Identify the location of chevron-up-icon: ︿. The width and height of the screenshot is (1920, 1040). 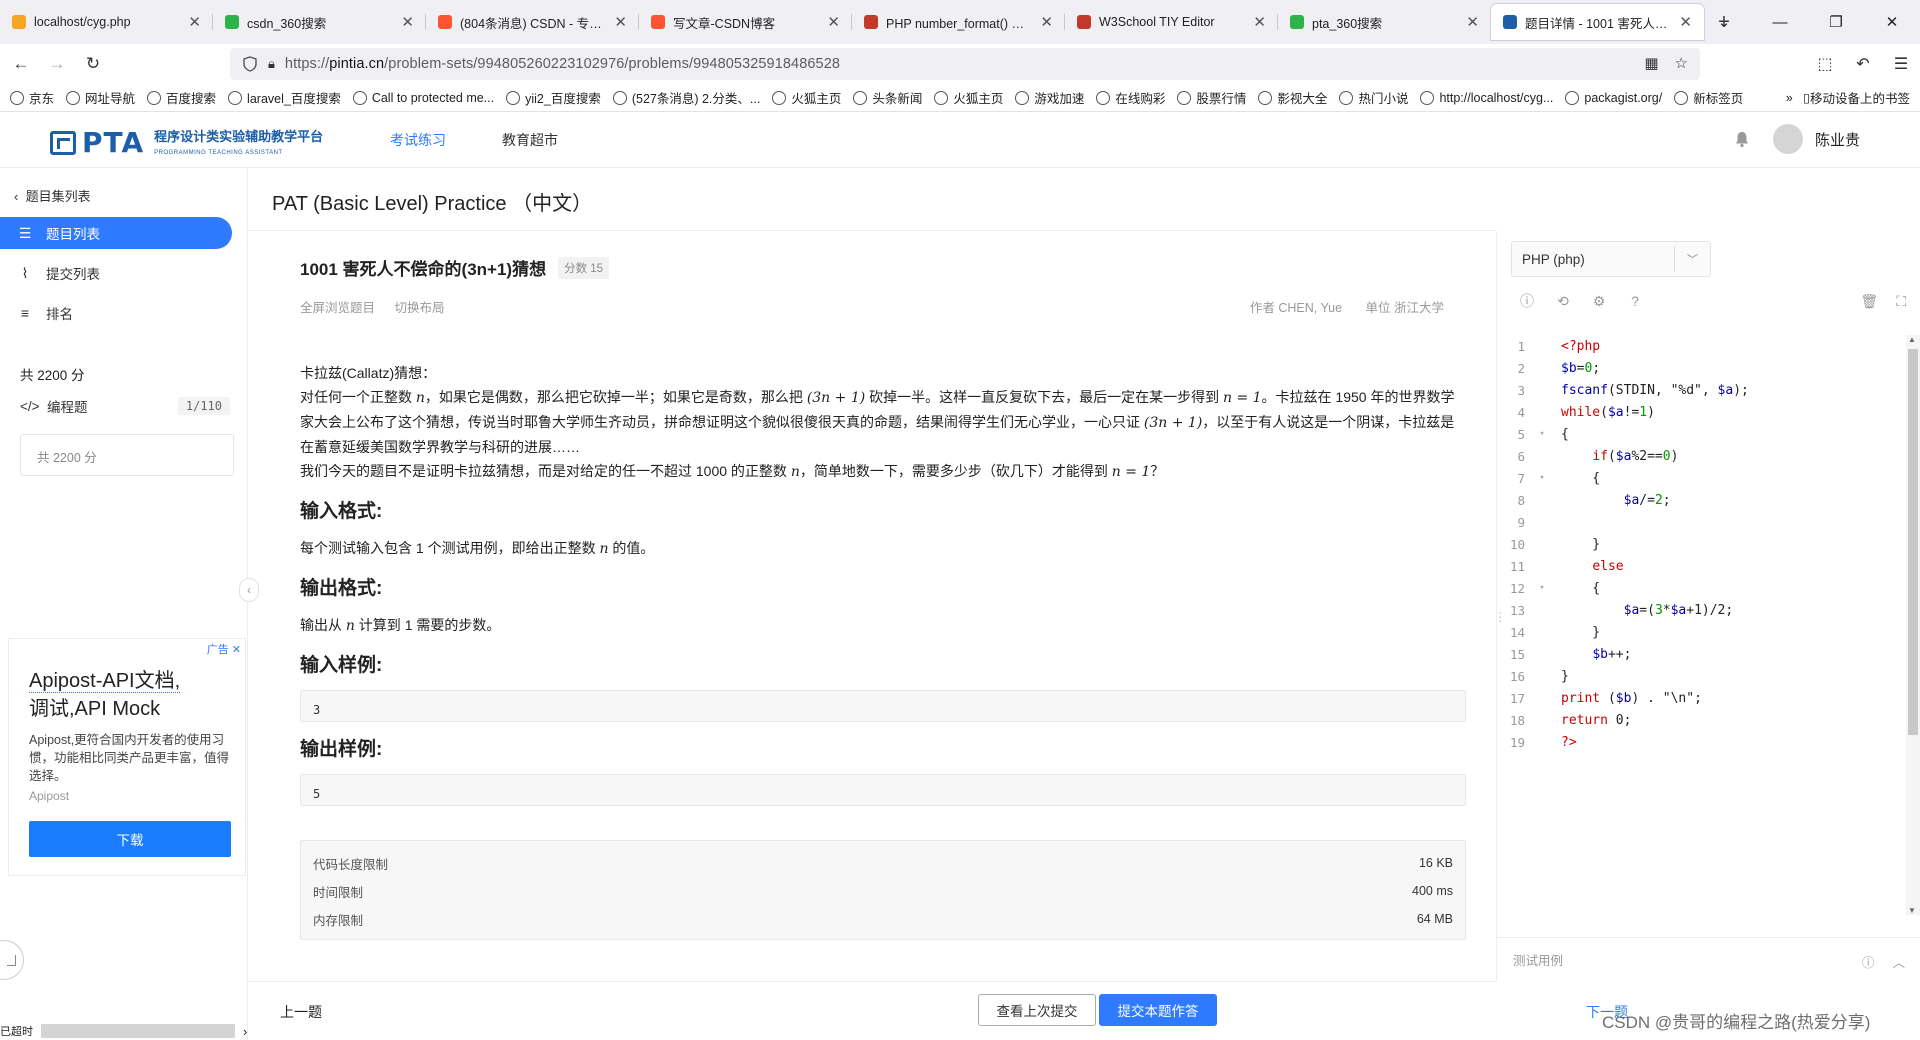
(1898, 961).